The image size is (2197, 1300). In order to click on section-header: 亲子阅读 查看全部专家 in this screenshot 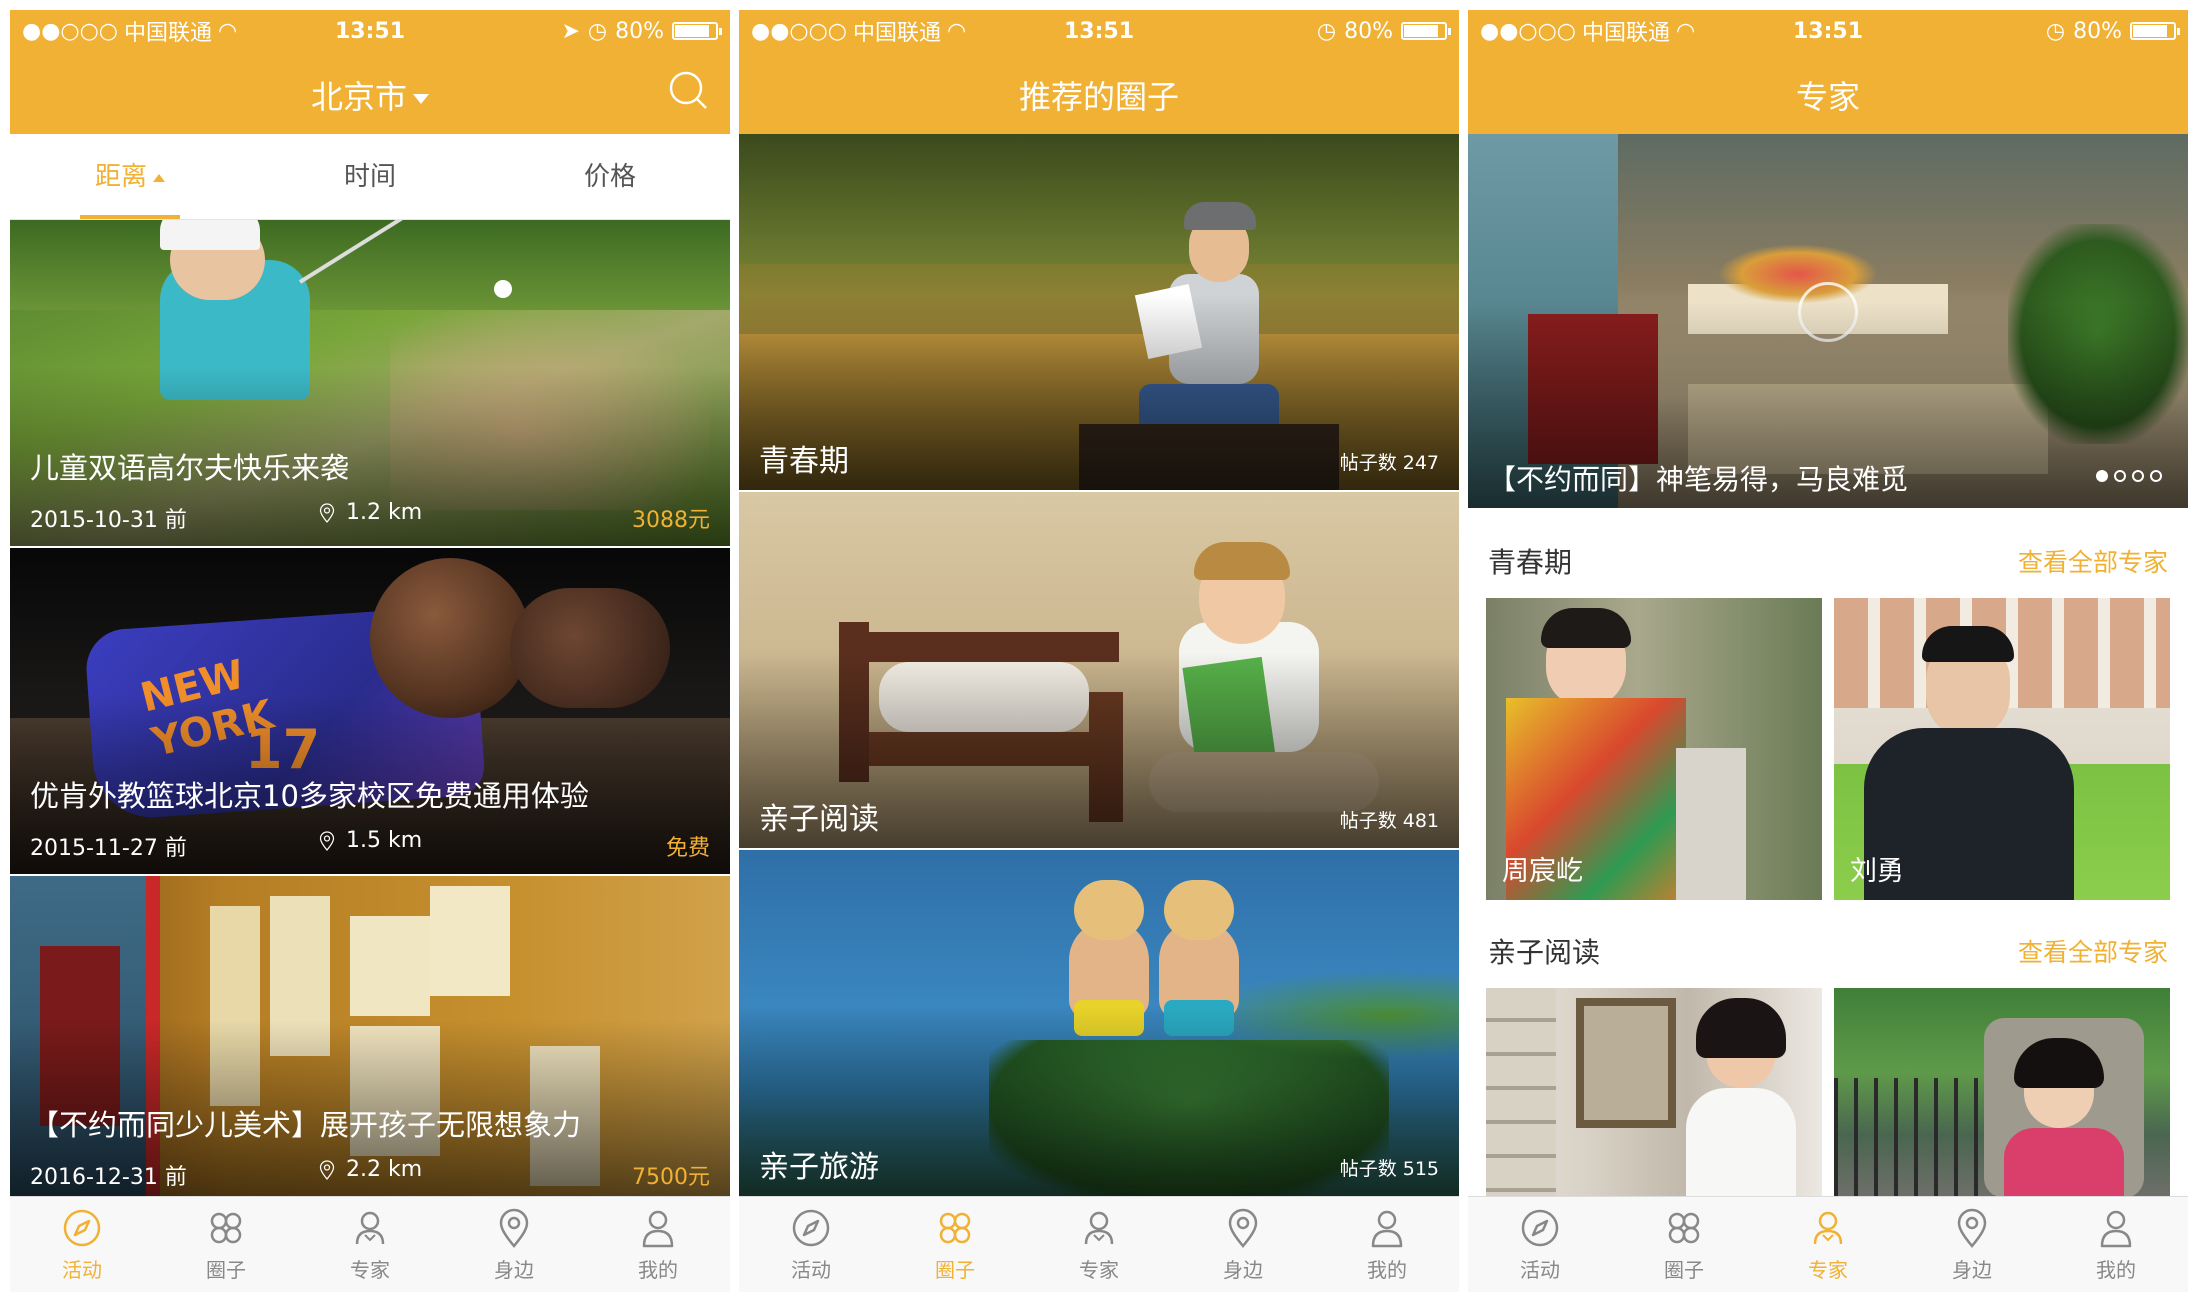, I will do `click(1828, 951)`.